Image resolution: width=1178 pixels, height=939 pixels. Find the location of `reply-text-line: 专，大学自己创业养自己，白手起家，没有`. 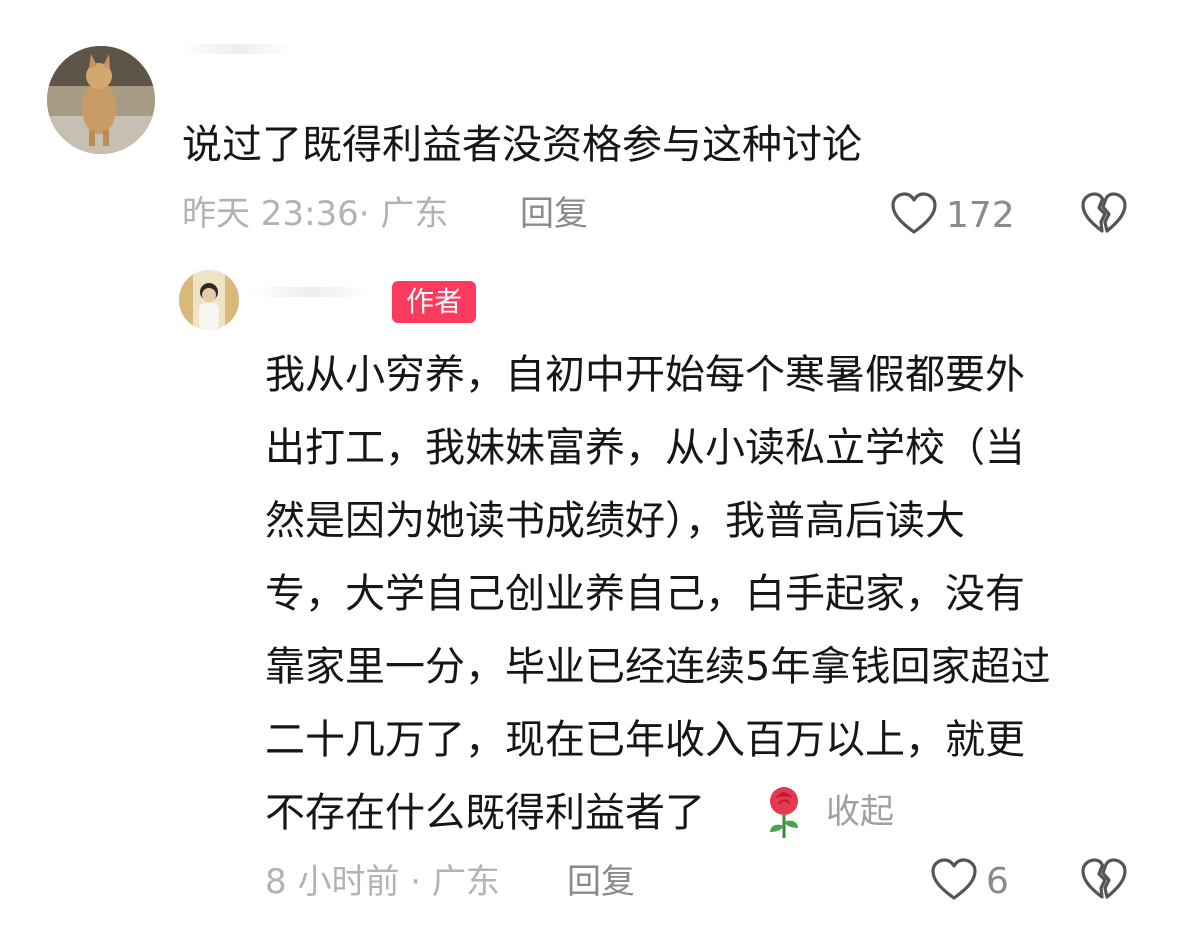

reply-text-line: 专，大学自己创业养自己，白手起家，没有 is located at coordinates (645, 594).